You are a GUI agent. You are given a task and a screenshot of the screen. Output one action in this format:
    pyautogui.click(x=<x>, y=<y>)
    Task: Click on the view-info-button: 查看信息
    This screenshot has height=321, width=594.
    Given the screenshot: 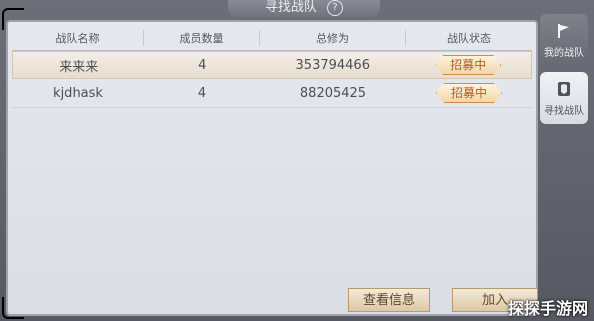 What is the action you would take?
    pyautogui.click(x=389, y=300)
    